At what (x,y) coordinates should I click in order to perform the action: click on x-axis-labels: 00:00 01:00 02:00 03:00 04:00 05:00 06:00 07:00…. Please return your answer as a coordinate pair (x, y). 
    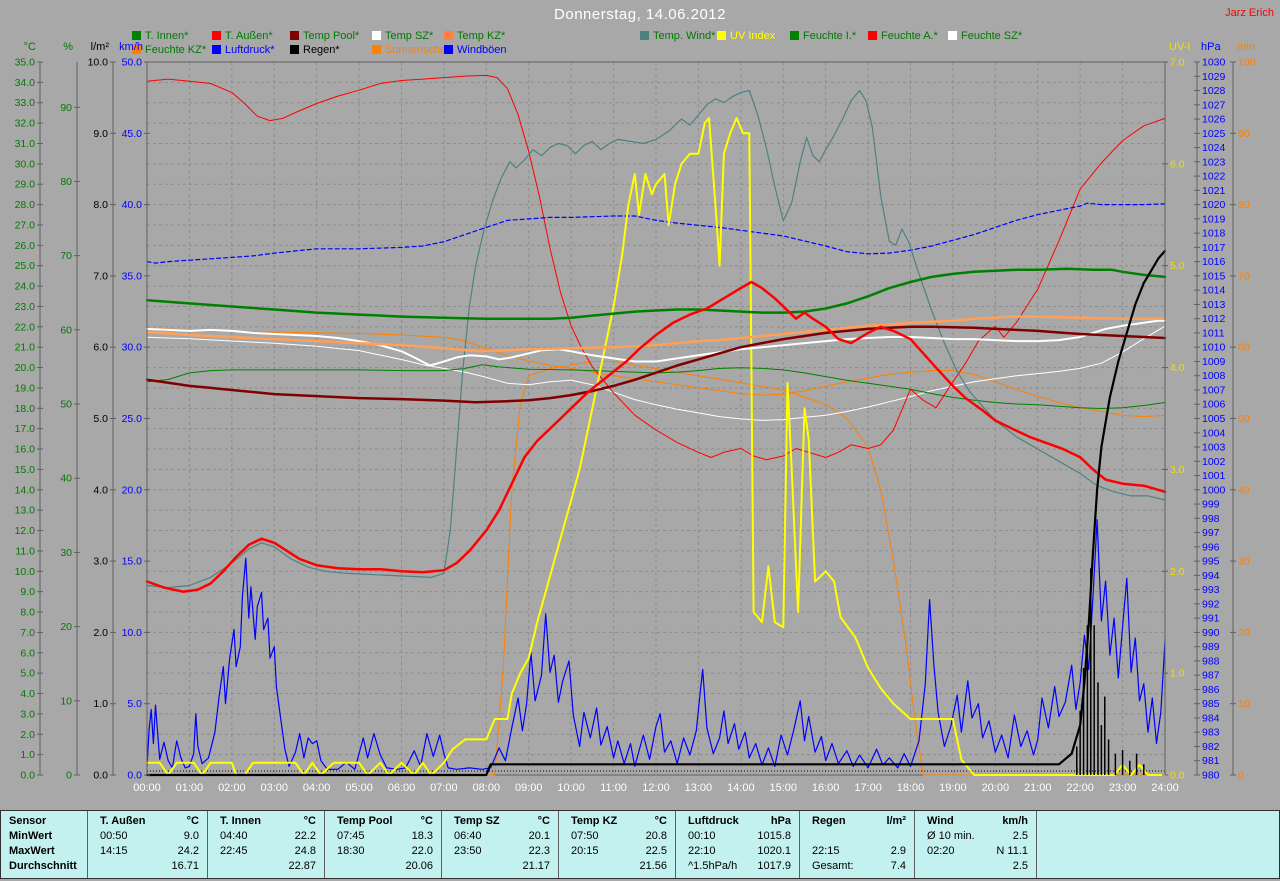
    Looking at the image, I should click on (656, 788).